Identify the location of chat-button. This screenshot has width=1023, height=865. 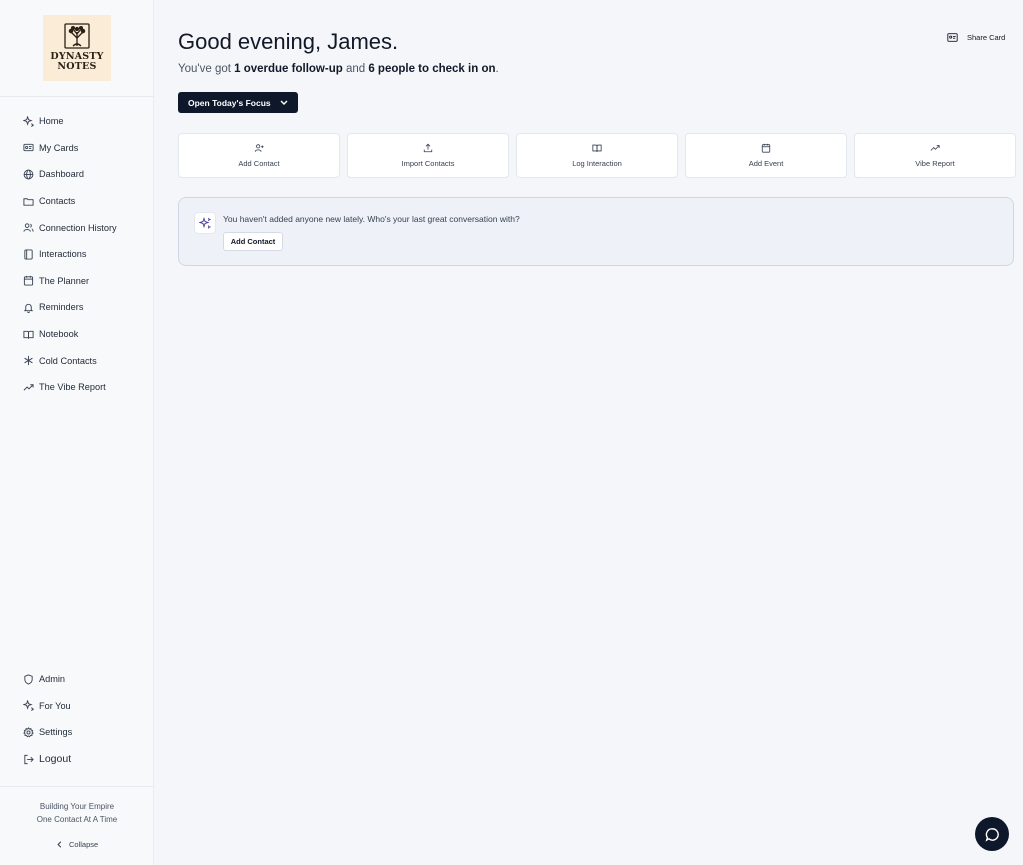
(992, 834).